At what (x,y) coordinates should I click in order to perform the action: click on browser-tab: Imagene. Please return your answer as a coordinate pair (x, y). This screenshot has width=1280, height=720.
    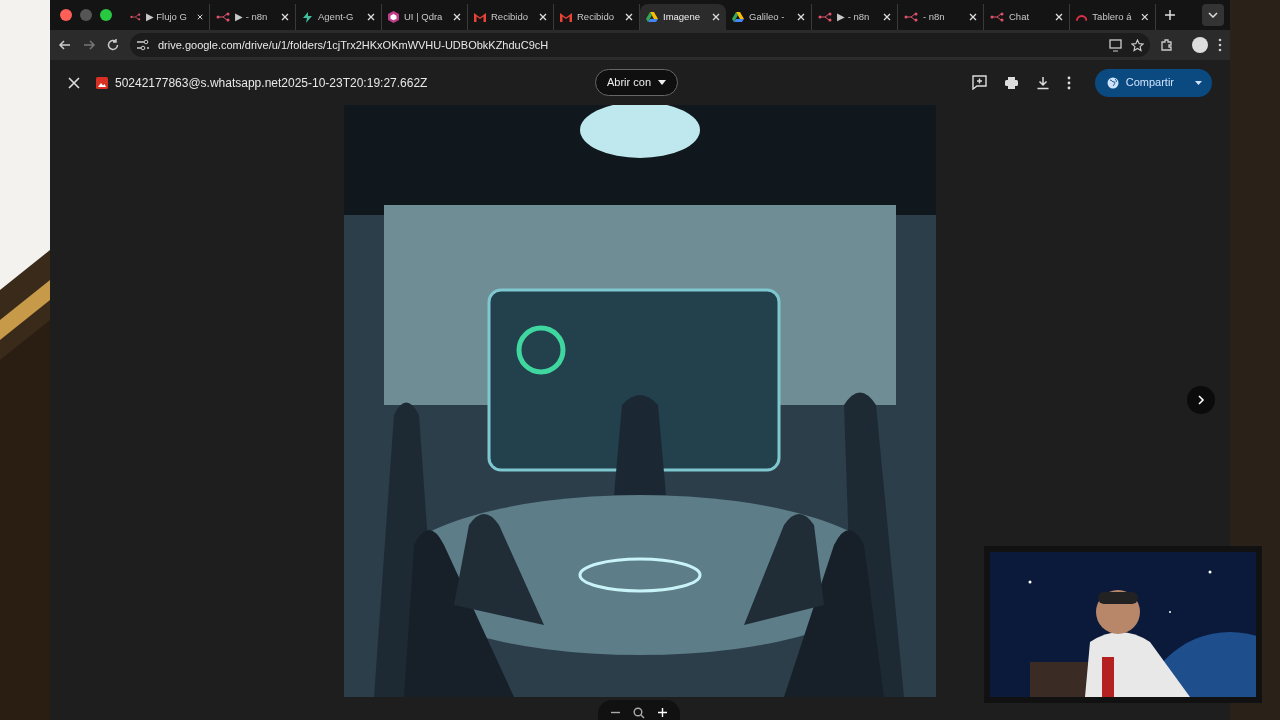
    Looking at the image, I should click on (683, 17).